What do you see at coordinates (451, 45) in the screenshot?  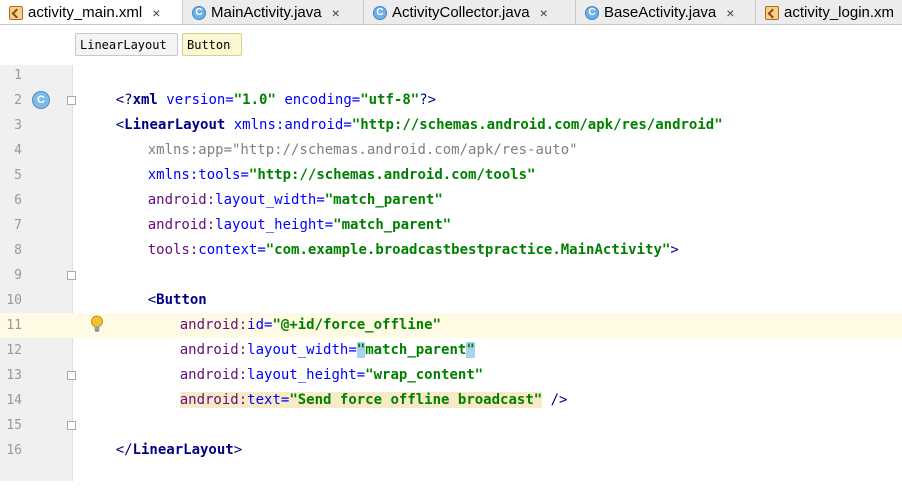 I see `breadcrumb: LinearLayout Button` at bounding box center [451, 45].